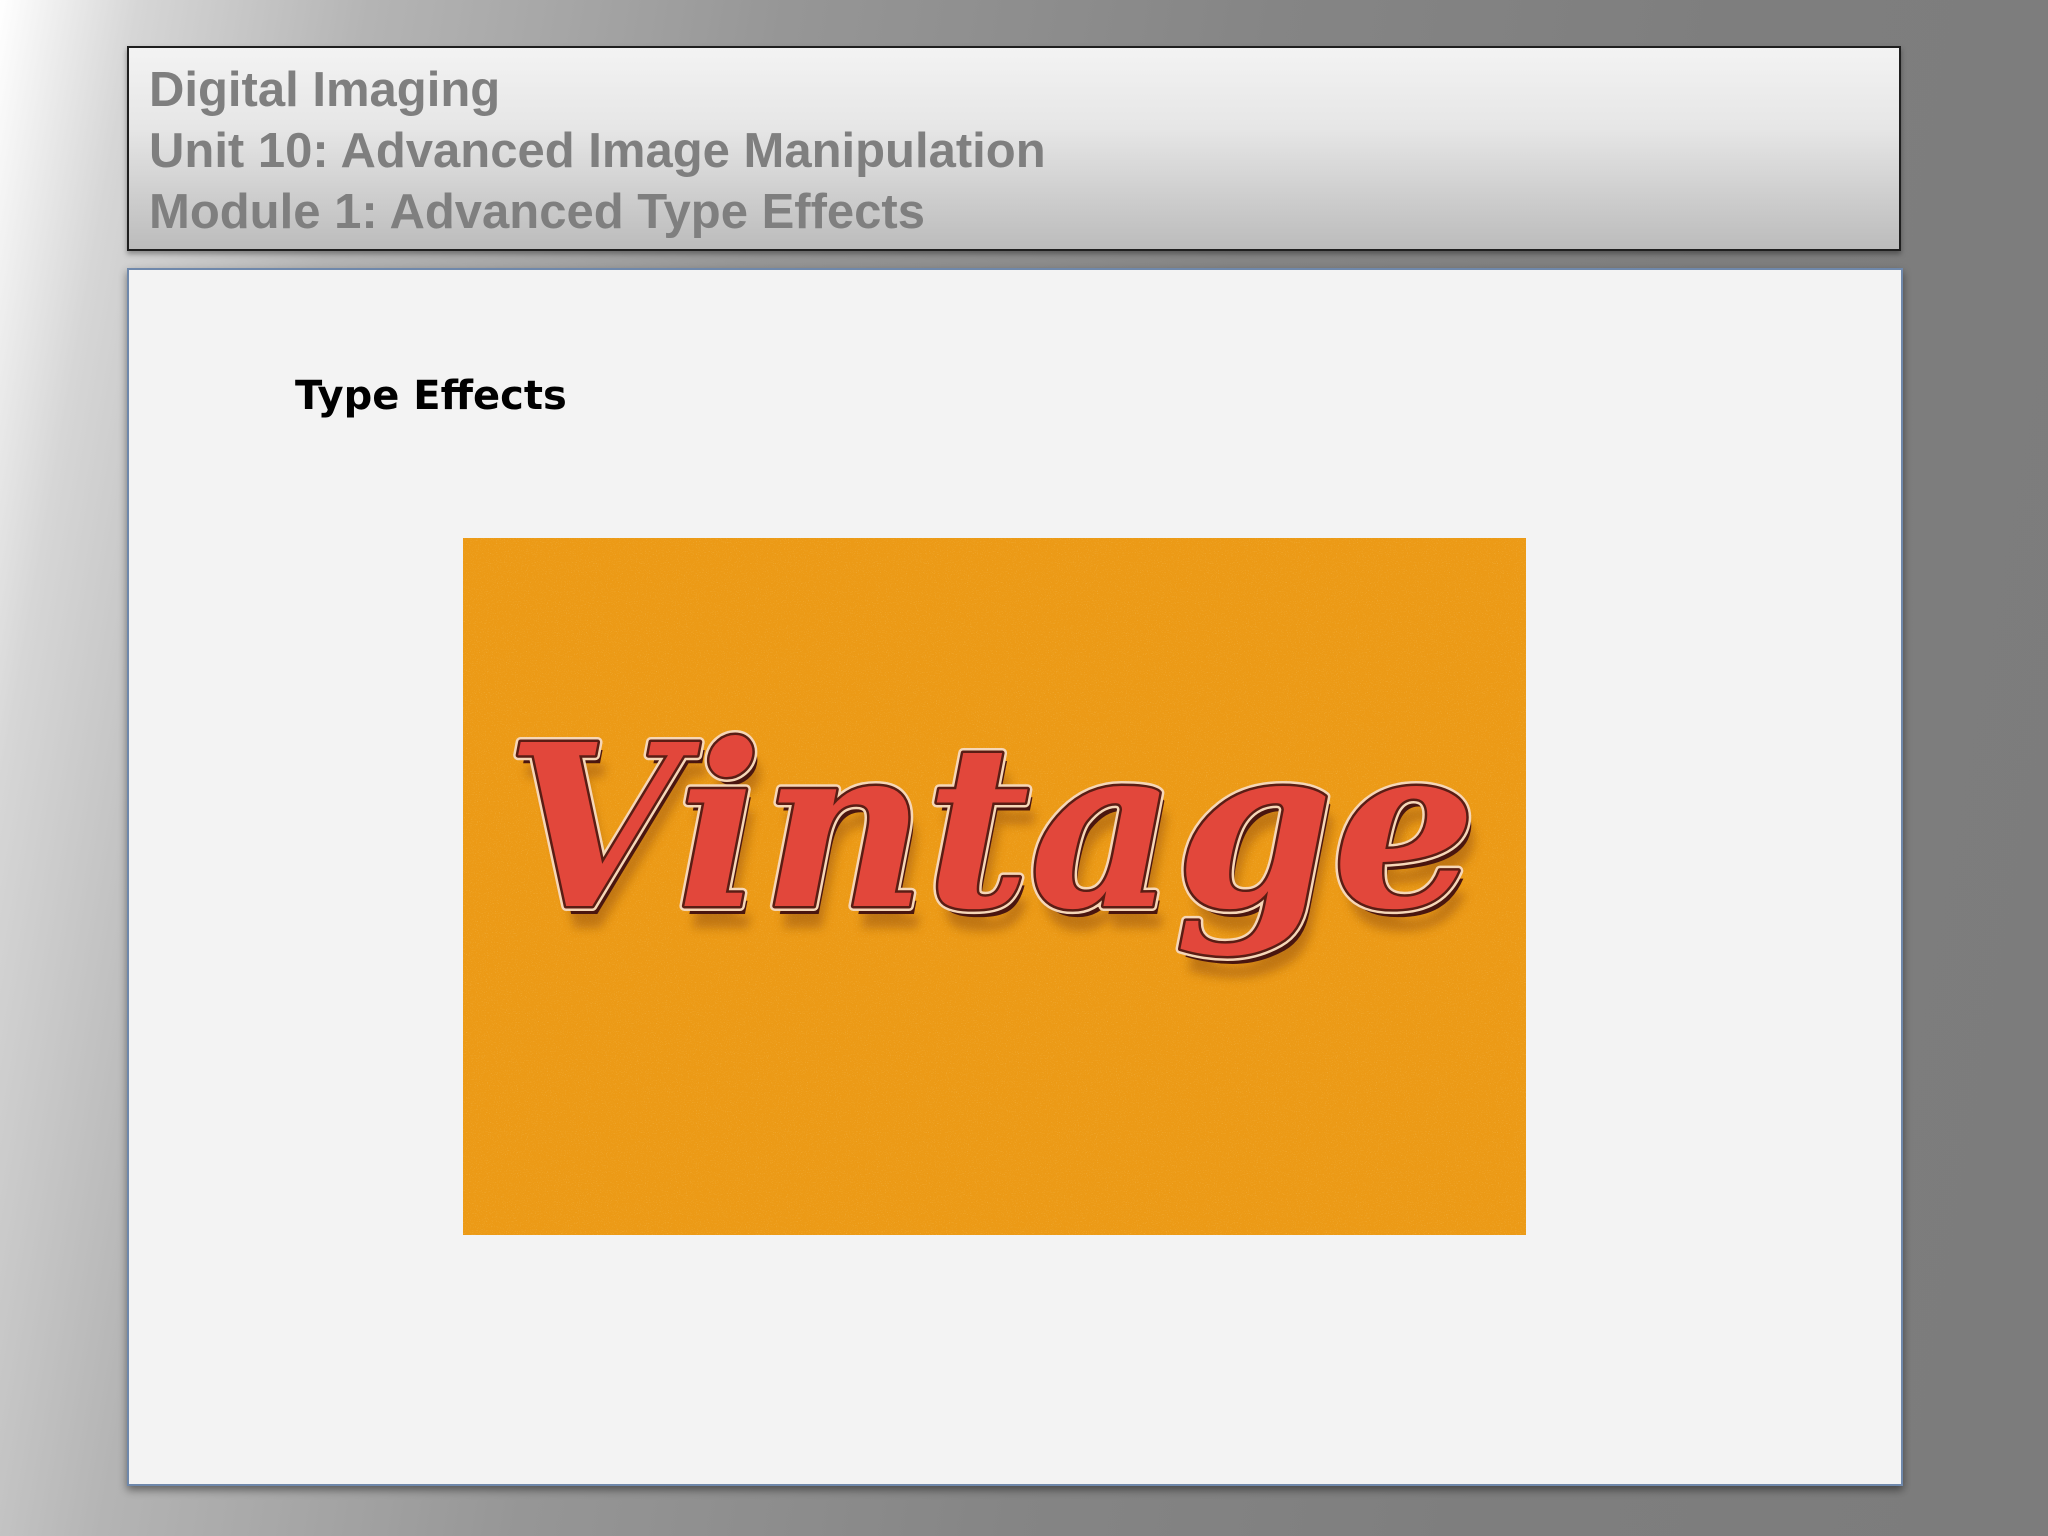  I want to click on section-heading: Type Effects, so click(431, 396).